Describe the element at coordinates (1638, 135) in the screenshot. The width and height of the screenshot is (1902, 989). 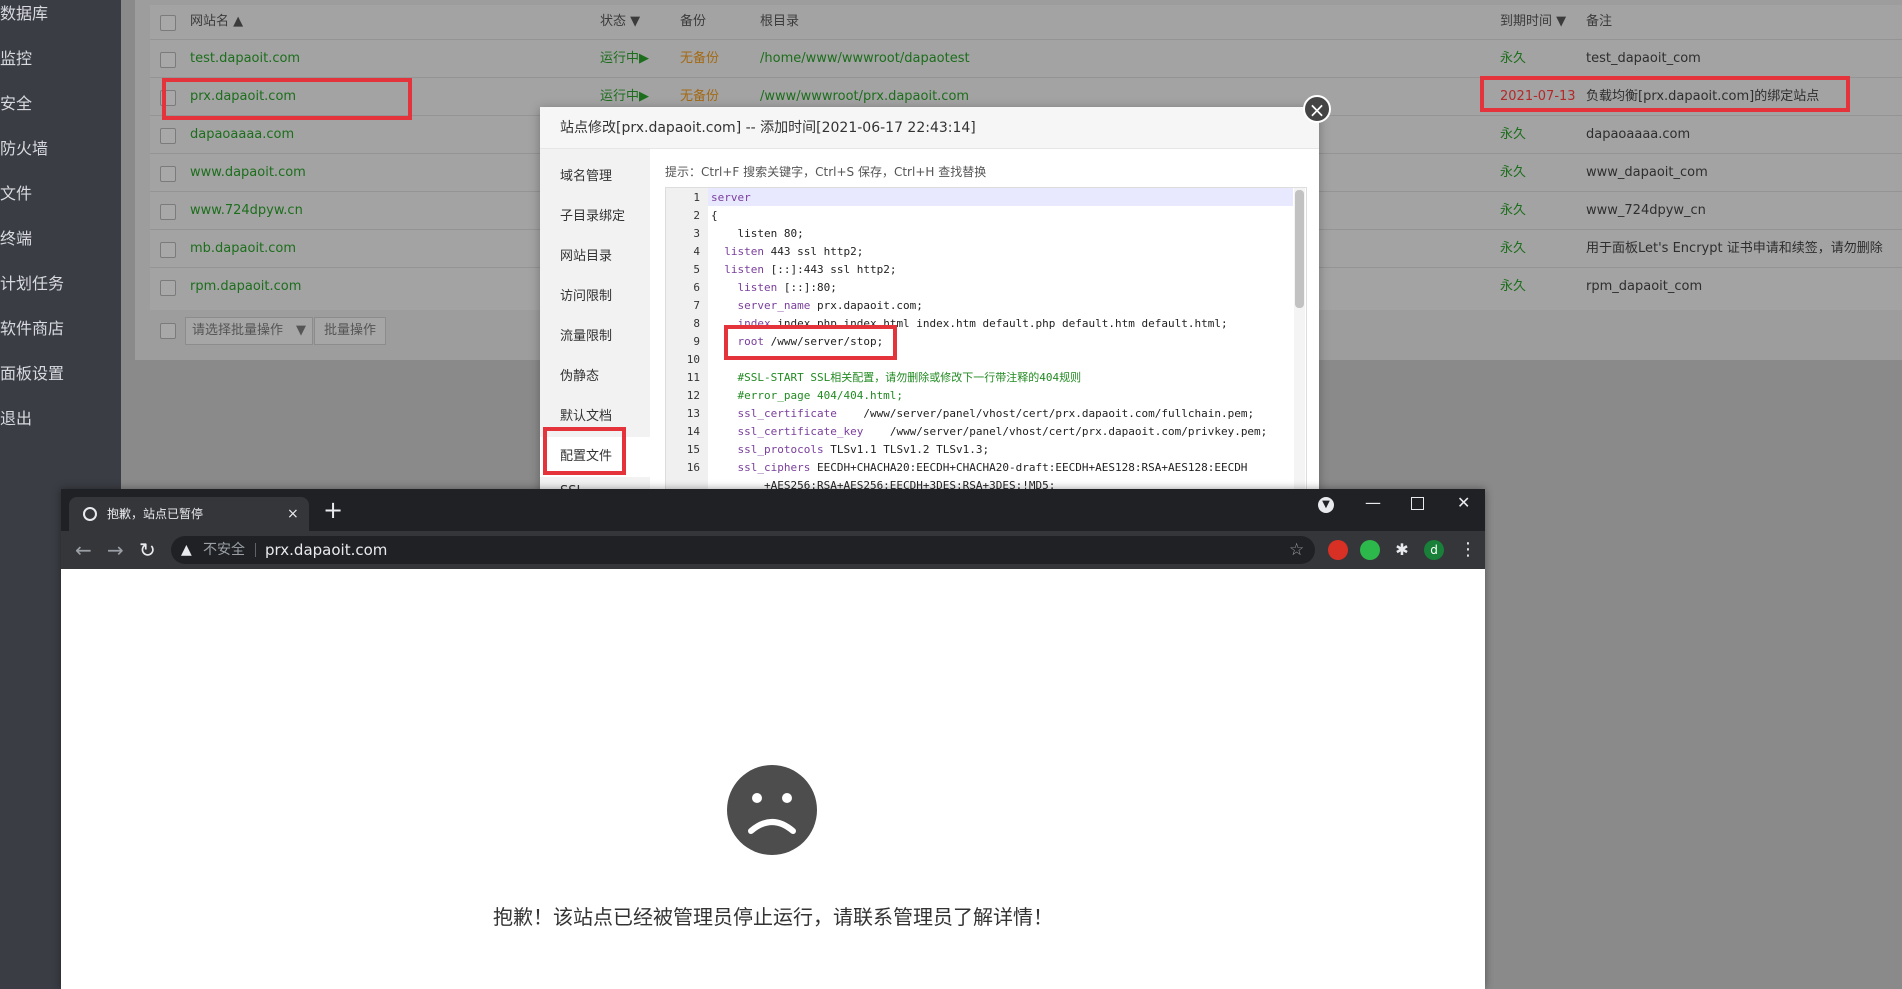
I see `note-value: dapaoaaaa.com` at that location.